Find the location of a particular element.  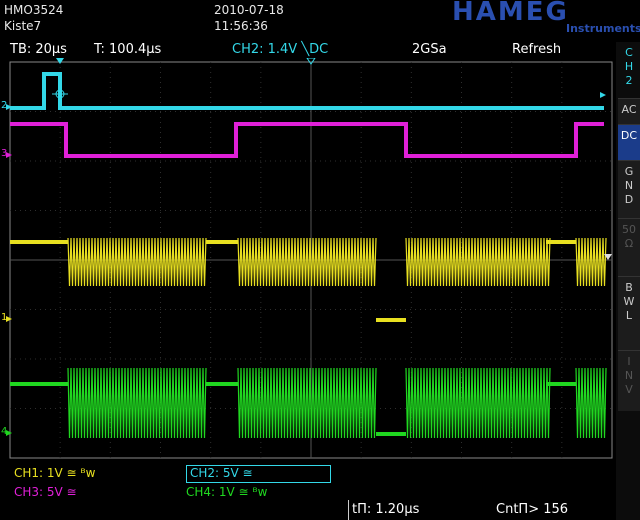

side-menu-button: 50 Ω is located at coordinates (629, 248).